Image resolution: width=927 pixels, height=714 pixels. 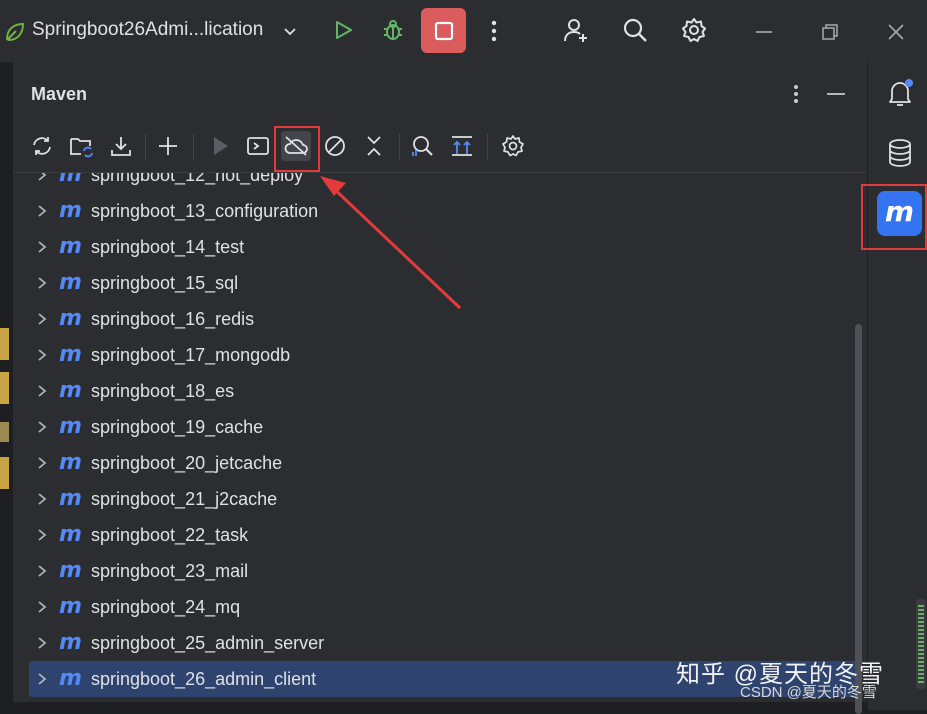 I want to click on annotation-arrow, so click(x=391, y=243).